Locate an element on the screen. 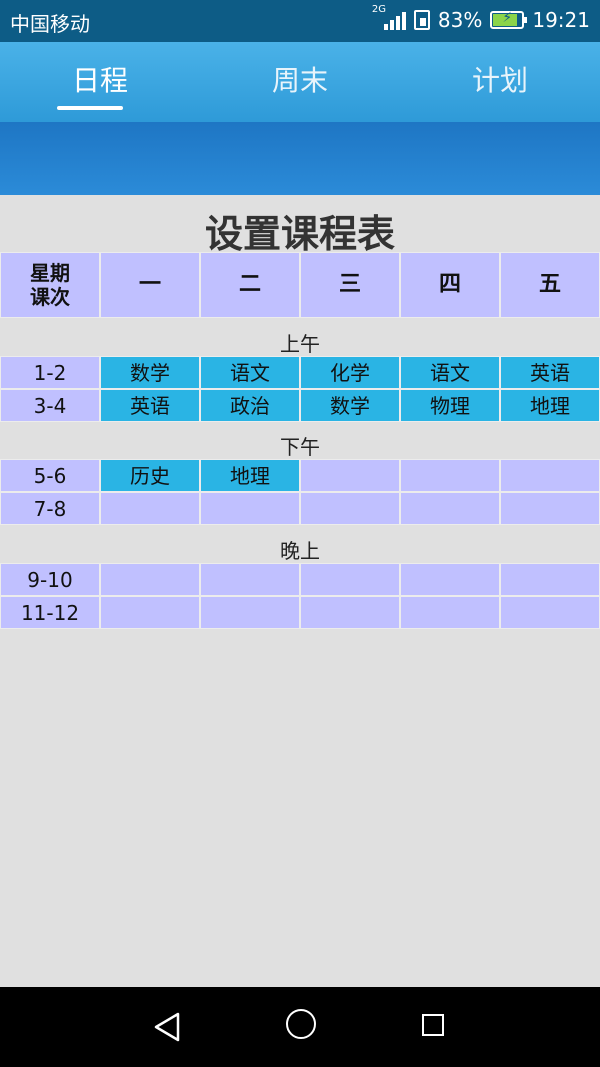 Image resolution: width=600 pixels, height=1067 pixels. tab-weekend: 周末 is located at coordinates (300, 82).